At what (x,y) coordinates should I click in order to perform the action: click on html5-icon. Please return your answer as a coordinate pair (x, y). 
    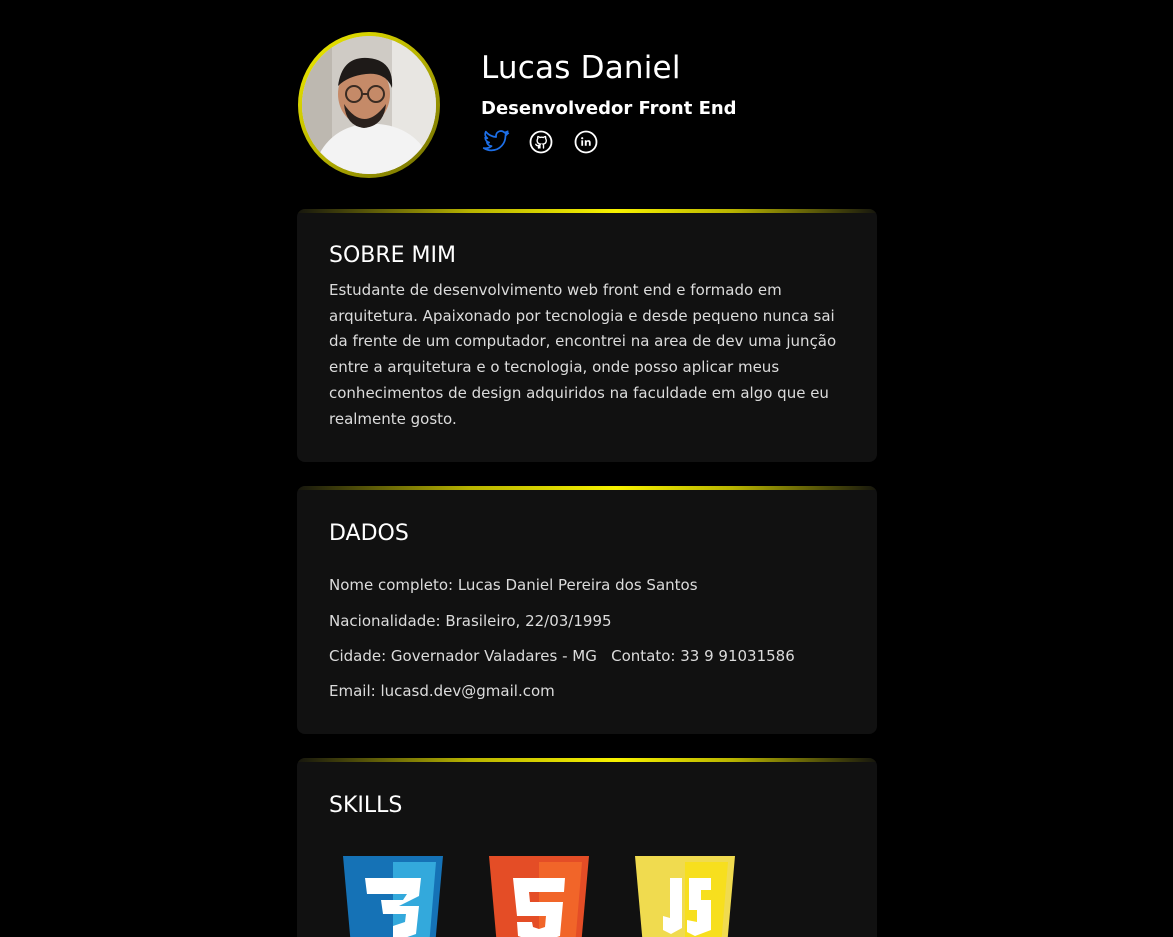
    Looking at the image, I should click on (539, 896).